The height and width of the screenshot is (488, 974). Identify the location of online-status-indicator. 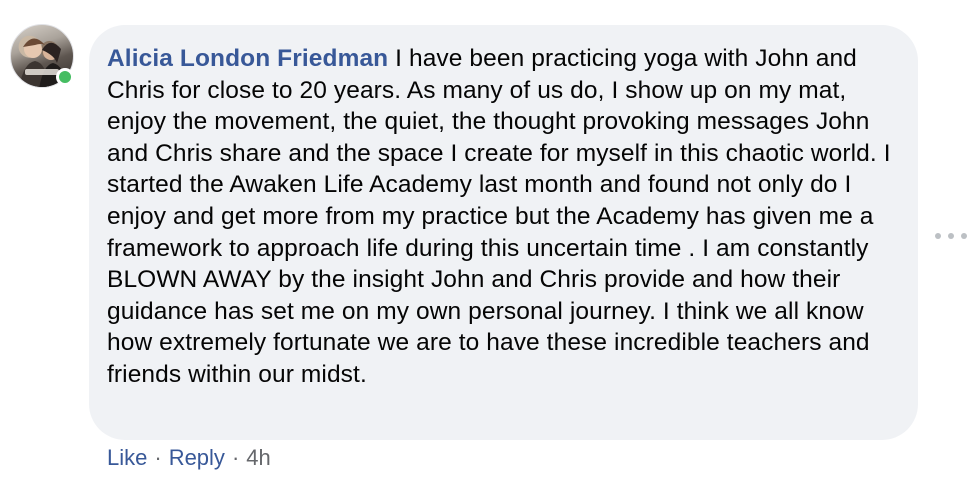
(65, 77).